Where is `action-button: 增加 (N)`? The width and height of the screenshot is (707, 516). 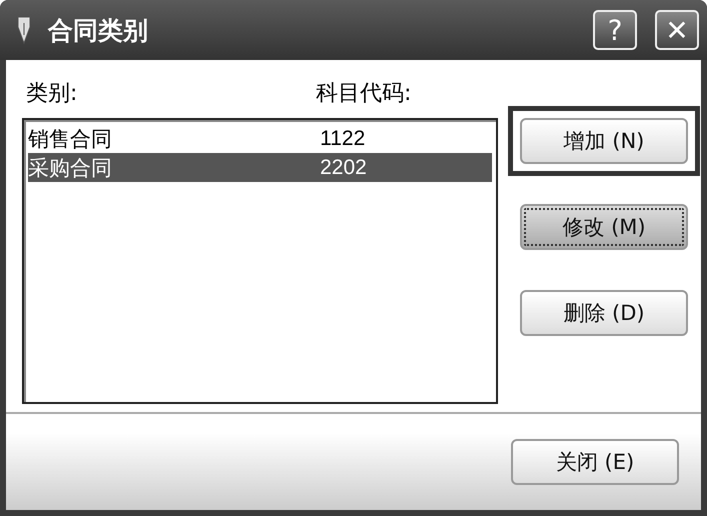 action-button: 增加 (N) is located at coordinates (604, 141).